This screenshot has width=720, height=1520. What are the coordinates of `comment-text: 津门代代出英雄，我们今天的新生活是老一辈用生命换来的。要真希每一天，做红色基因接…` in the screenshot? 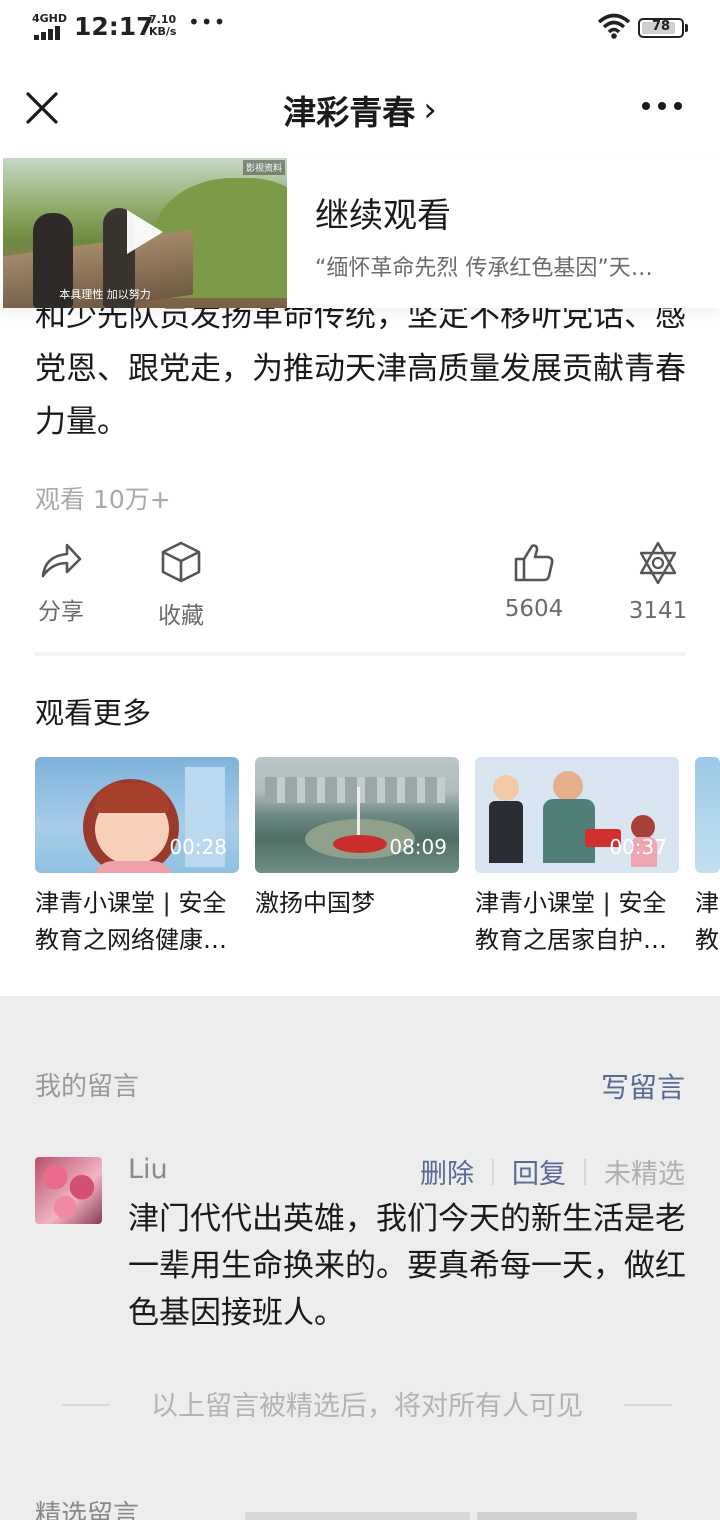 It's located at (407, 1266).